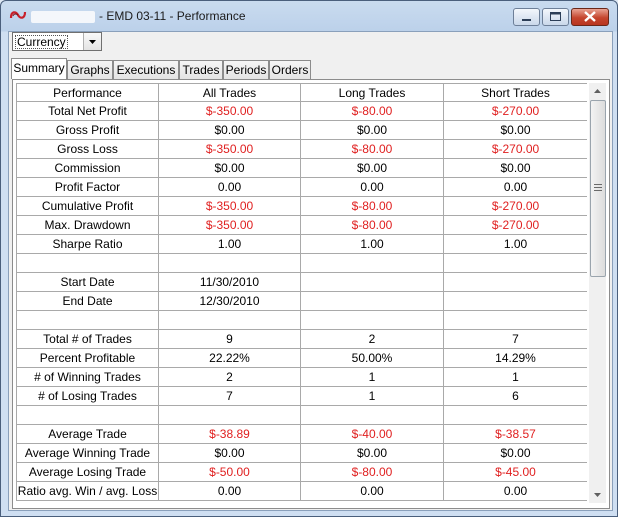 Image resolution: width=618 pixels, height=517 pixels. I want to click on short-trades-cell: 7, so click(515, 339).